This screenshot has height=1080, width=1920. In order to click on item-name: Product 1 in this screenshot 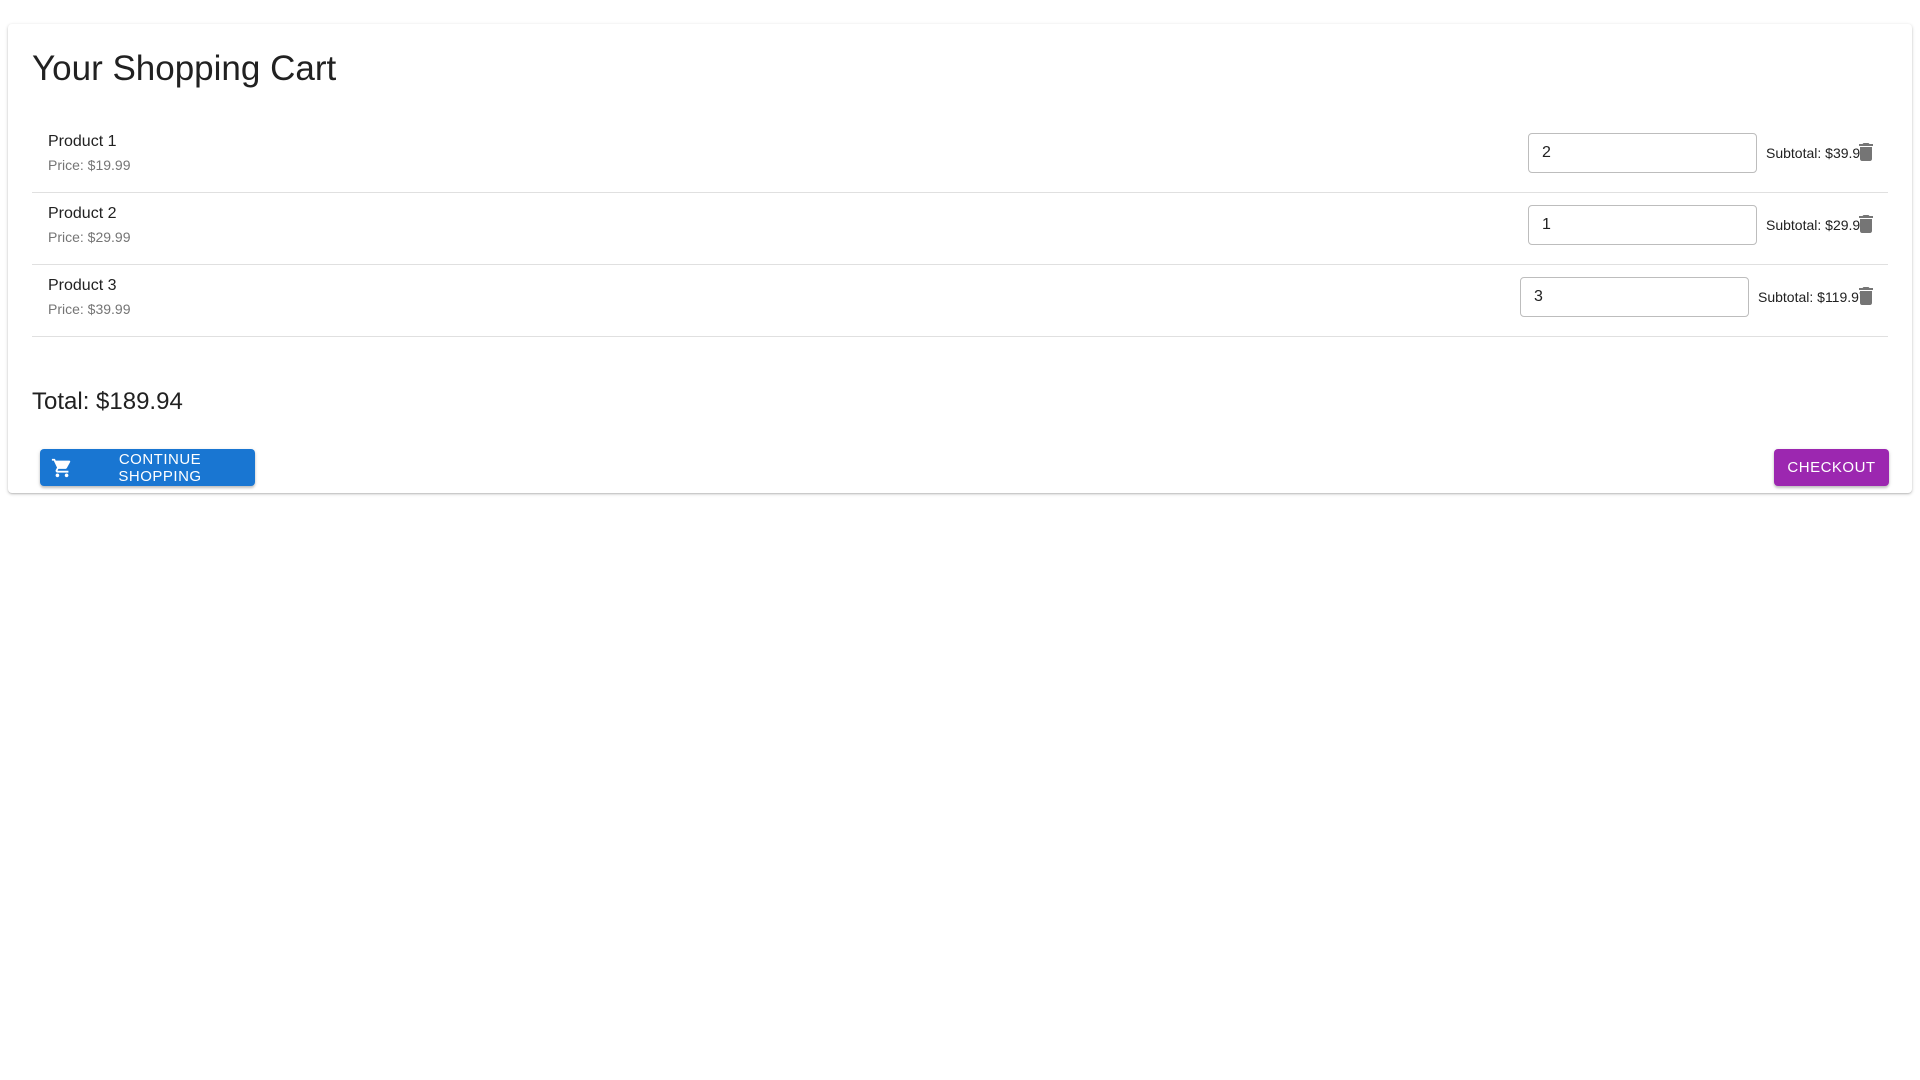, I will do `click(82, 141)`.